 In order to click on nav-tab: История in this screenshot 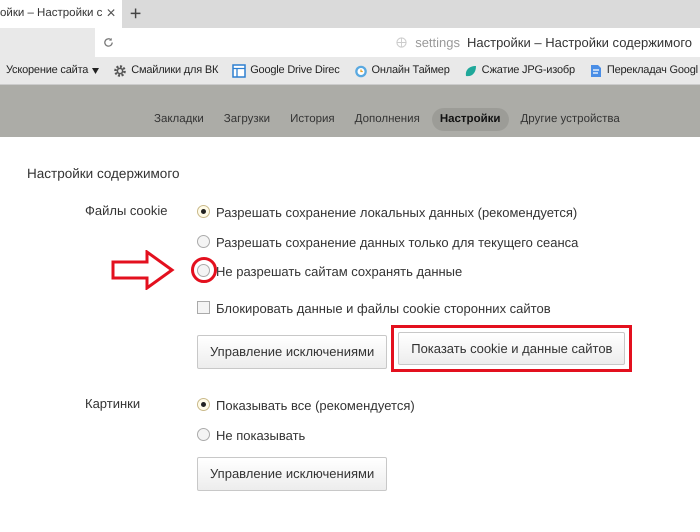, I will do `click(312, 119)`.